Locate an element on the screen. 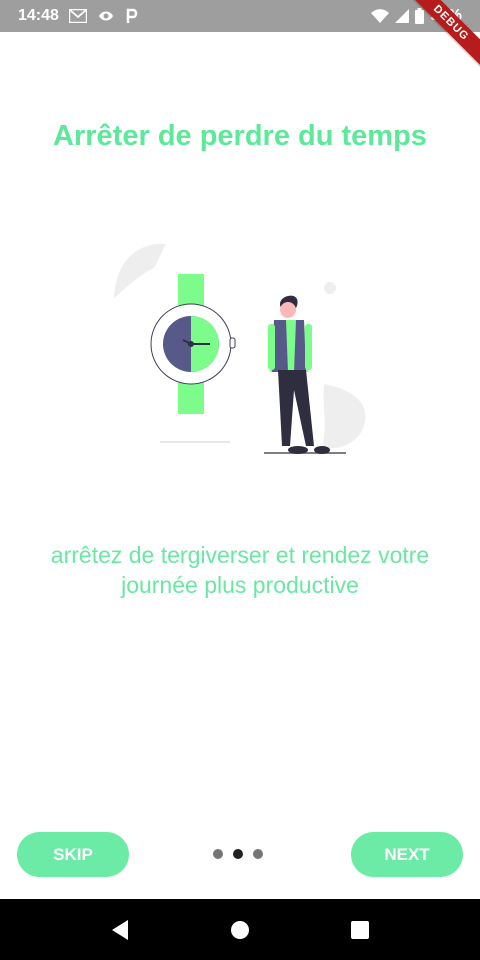  navigation-bar is located at coordinates (240, 929).